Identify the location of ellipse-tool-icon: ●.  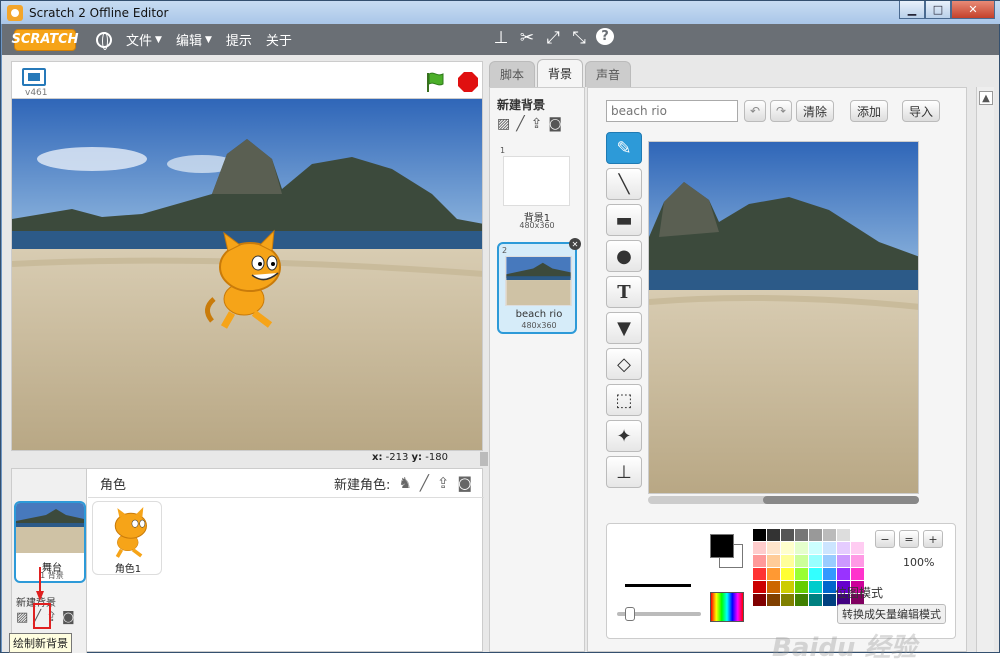
(624, 256).